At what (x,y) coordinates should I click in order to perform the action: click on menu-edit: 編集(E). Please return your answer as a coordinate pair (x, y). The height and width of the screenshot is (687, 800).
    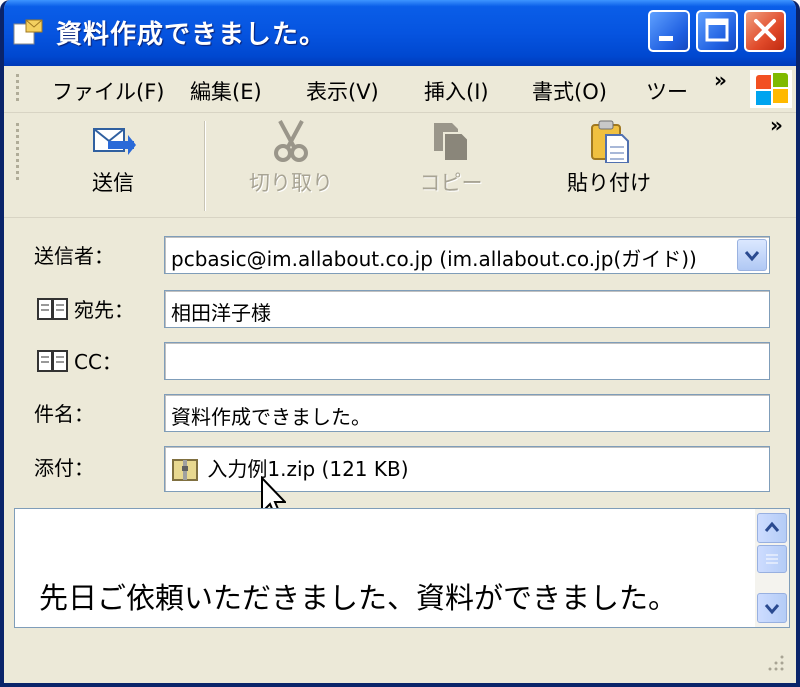
    Looking at the image, I should click on (226, 91).